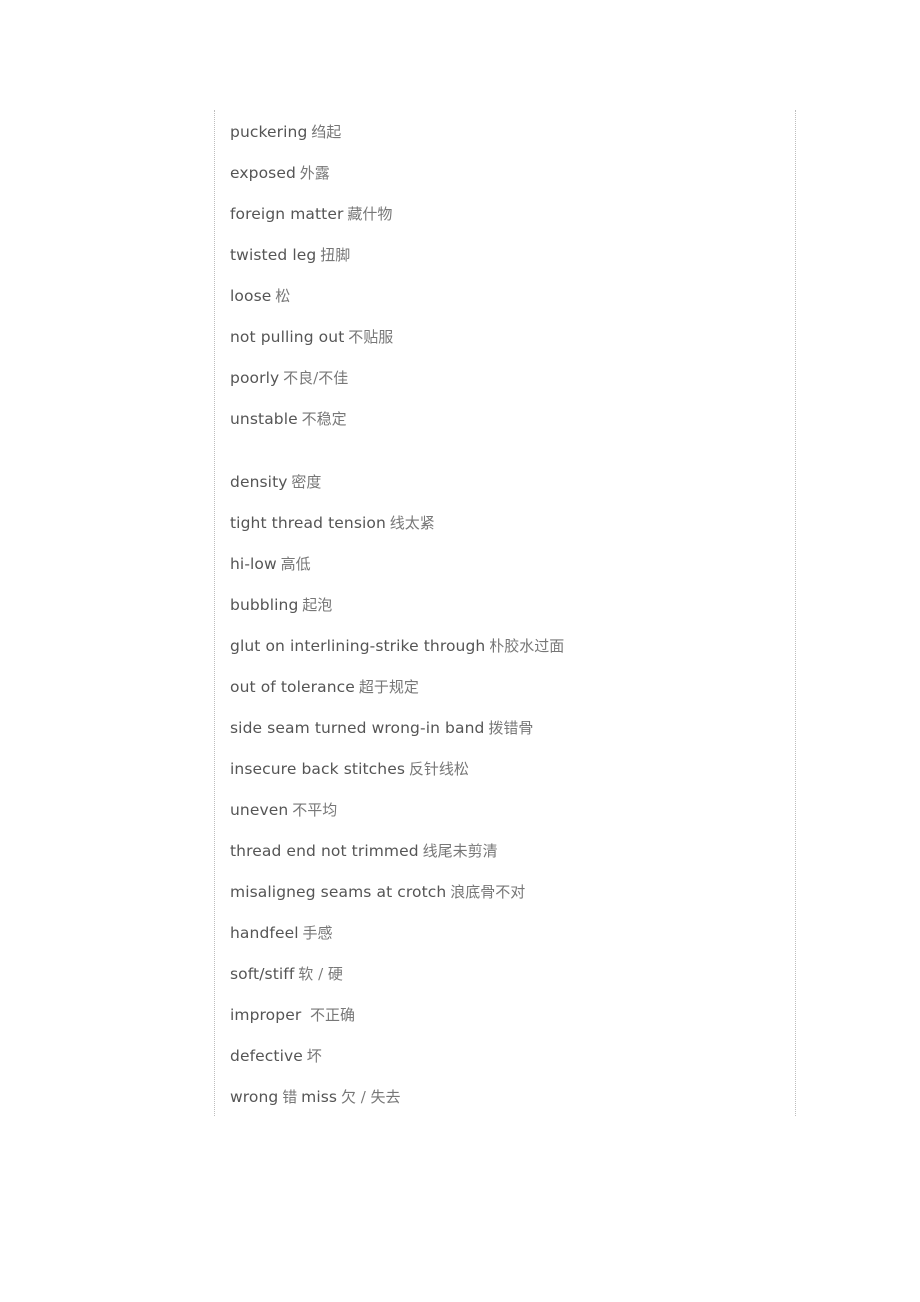 The width and height of the screenshot is (920, 1302). I want to click on term-chinese: 不平均, so click(315, 810).